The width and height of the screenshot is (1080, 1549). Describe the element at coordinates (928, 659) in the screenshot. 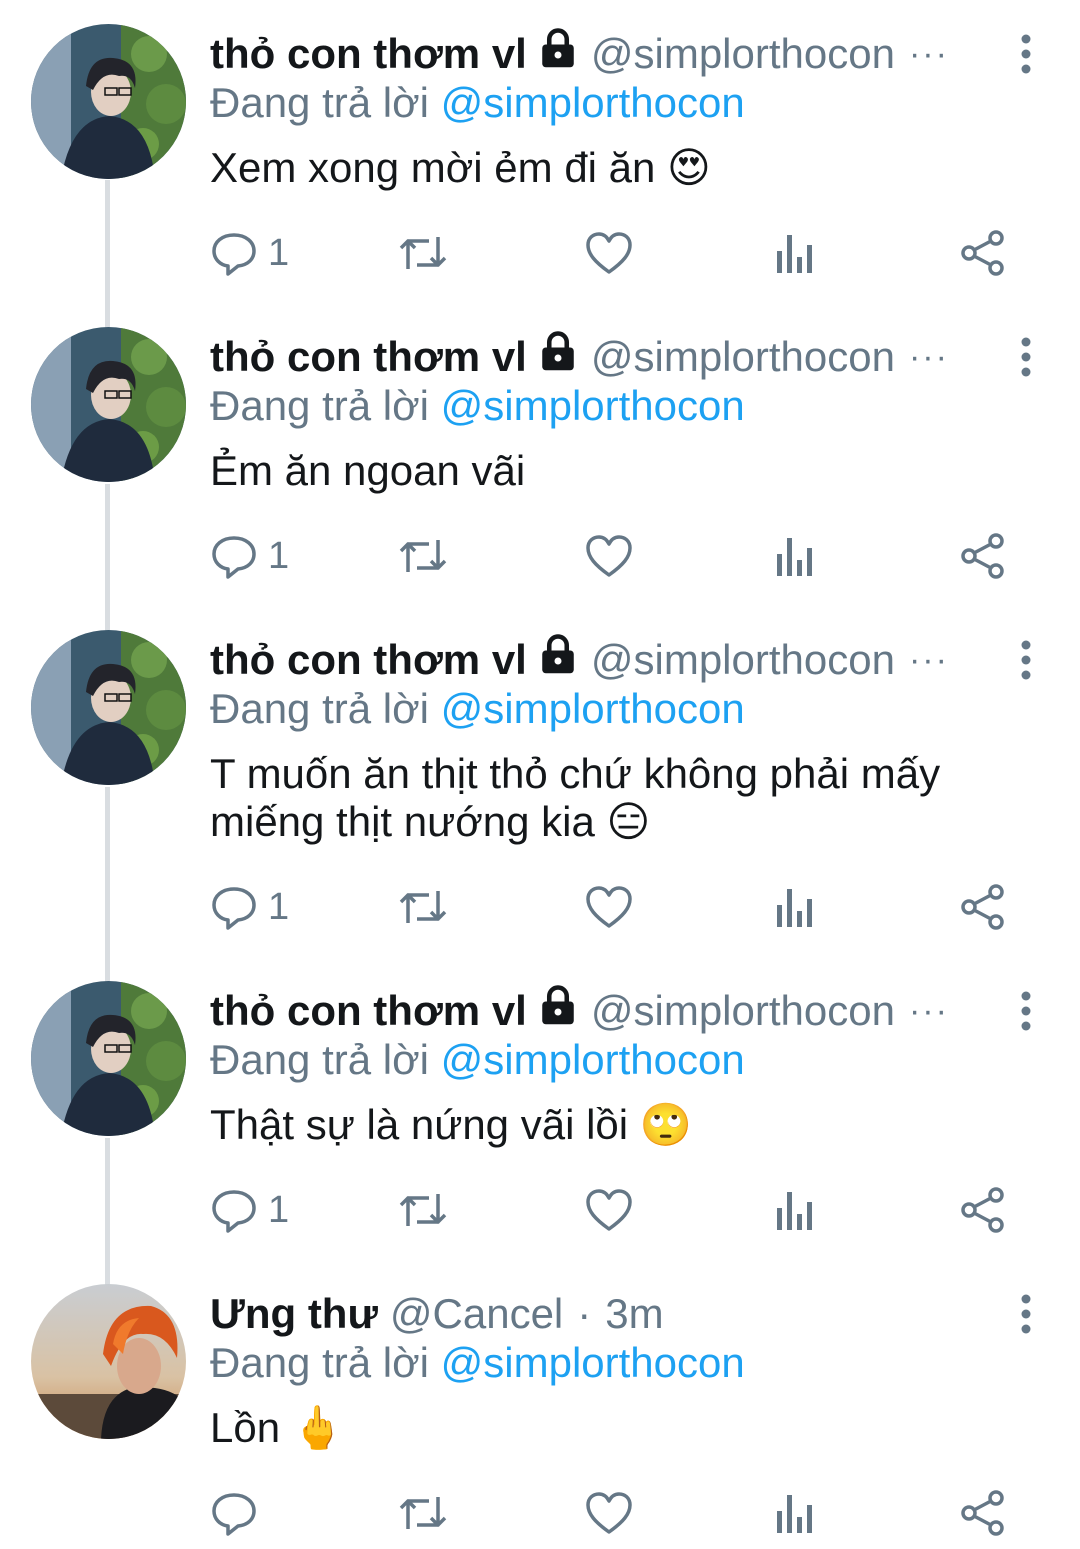

I see `truncation-ellipsis: ···` at that location.